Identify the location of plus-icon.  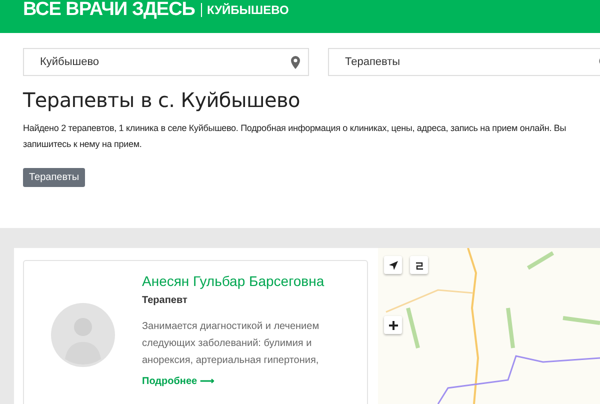
(393, 325).